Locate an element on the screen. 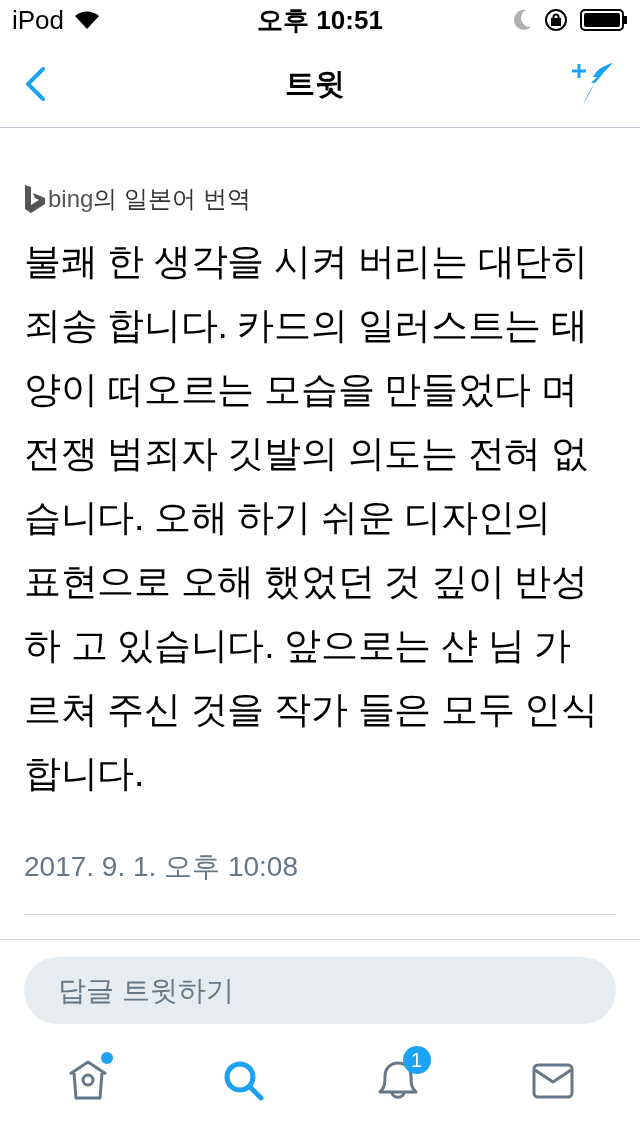 This screenshot has width=640, height=1136. bing-logo-icon is located at coordinates (35, 199).